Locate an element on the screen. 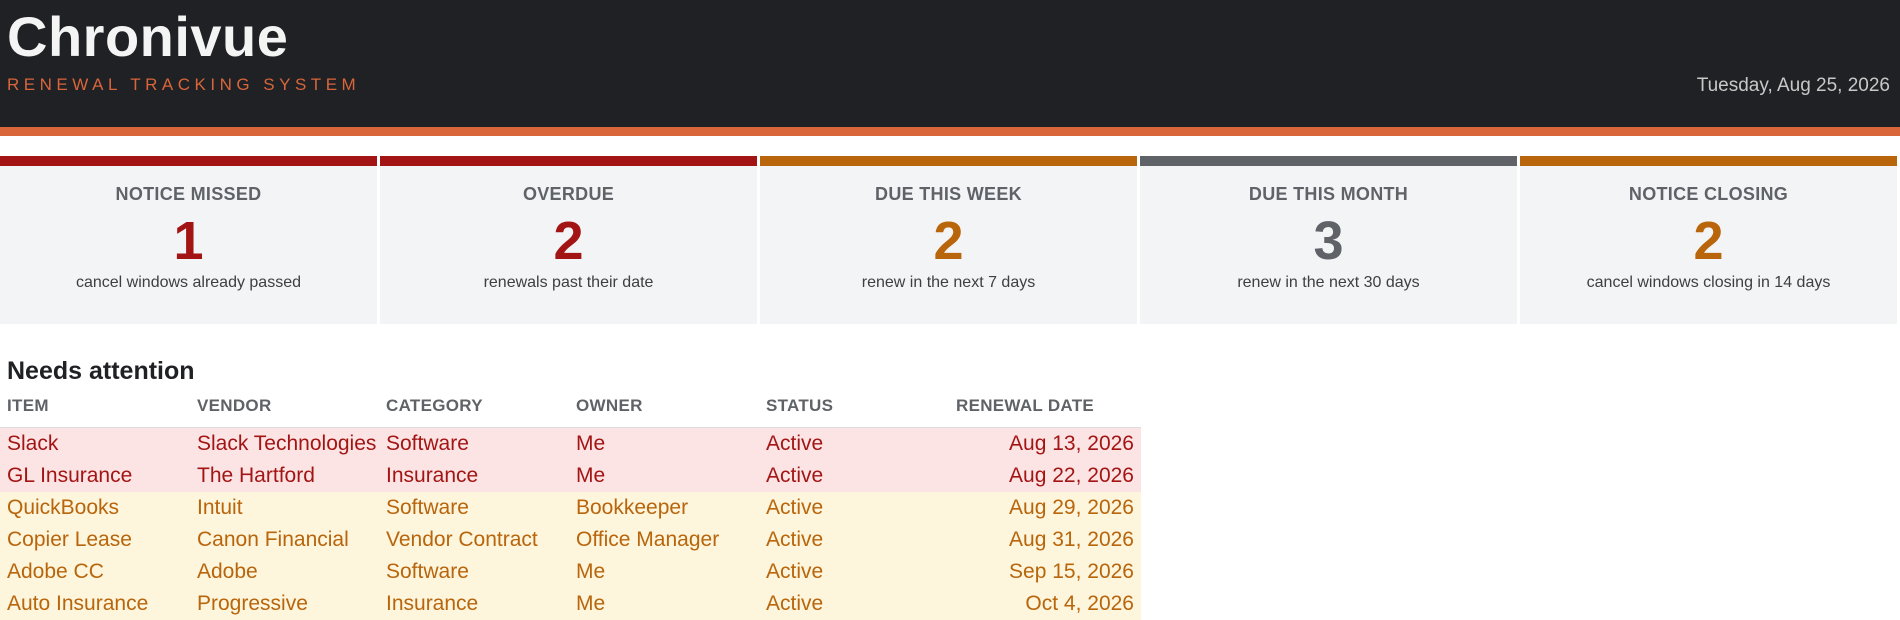  item-cell: Auto Insurance is located at coordinates (78, 603).